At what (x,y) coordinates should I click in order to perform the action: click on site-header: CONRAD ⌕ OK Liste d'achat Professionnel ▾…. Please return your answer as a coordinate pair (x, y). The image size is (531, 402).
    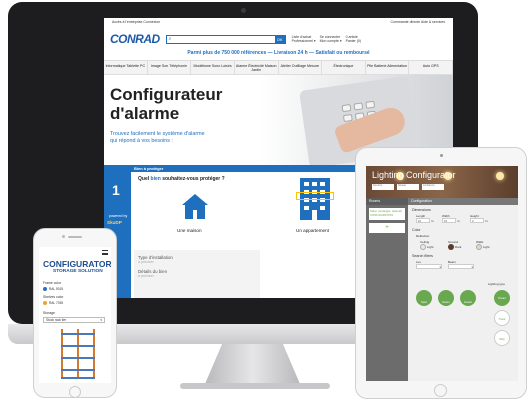
    Looking at the image, I should click on (278, 39).